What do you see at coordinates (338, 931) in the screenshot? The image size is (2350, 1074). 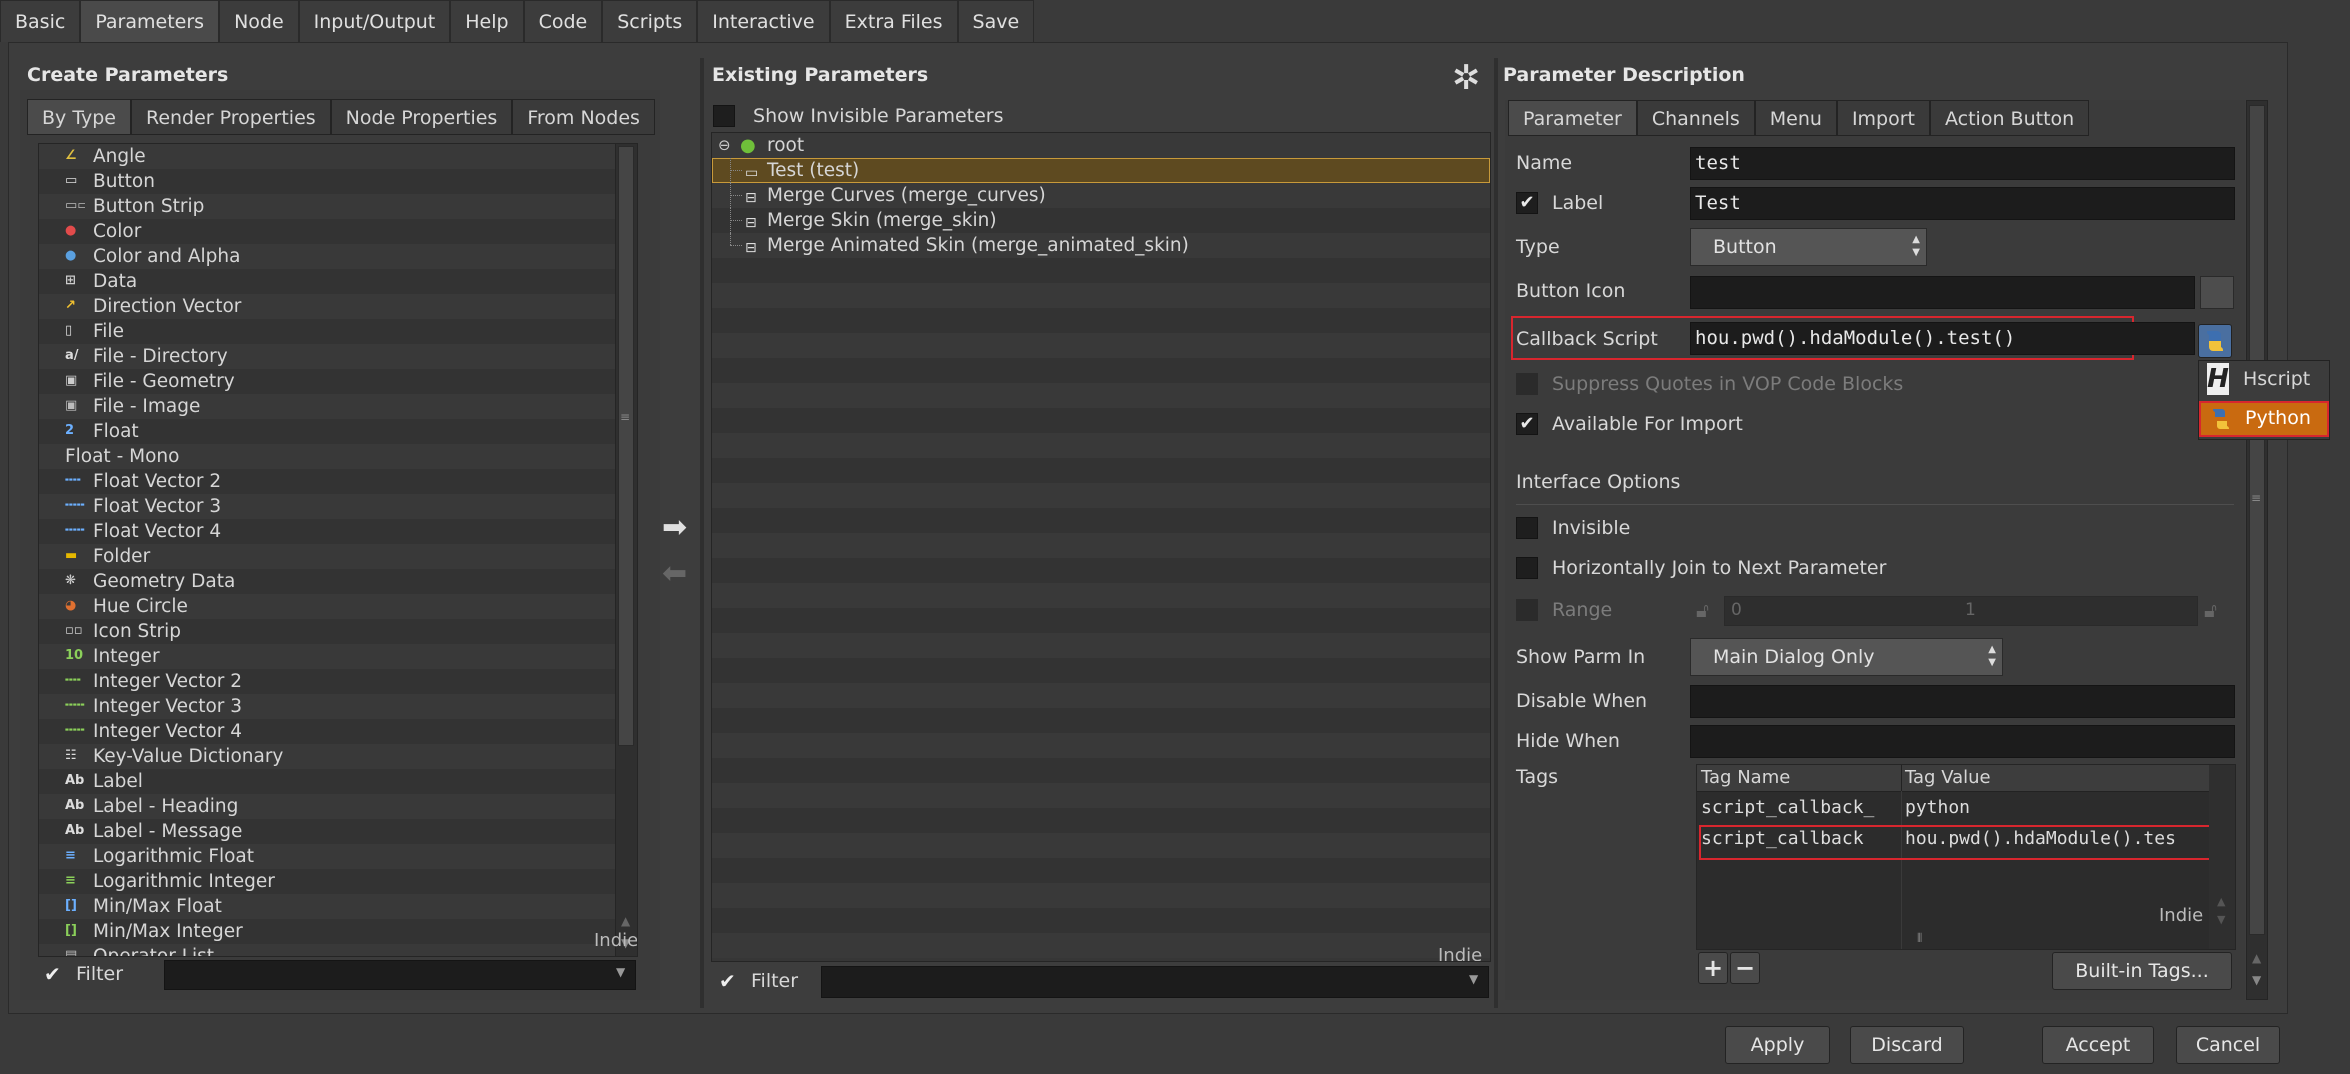 I see `parameter-type-item: [] Min/Max Integer` at bounding box center [338, 931].